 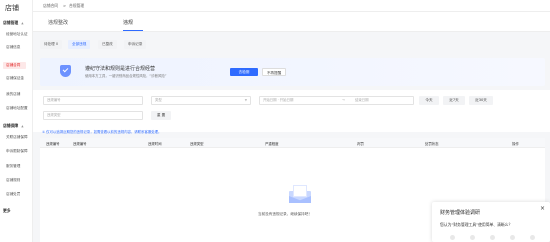 What do you see at coordinates (126, 76) in the screenshot?
I see `banner-subtitle: 使用本方工具，一键识别商品合规性风险，“诊断风险”` at bounding box center [126, 76].